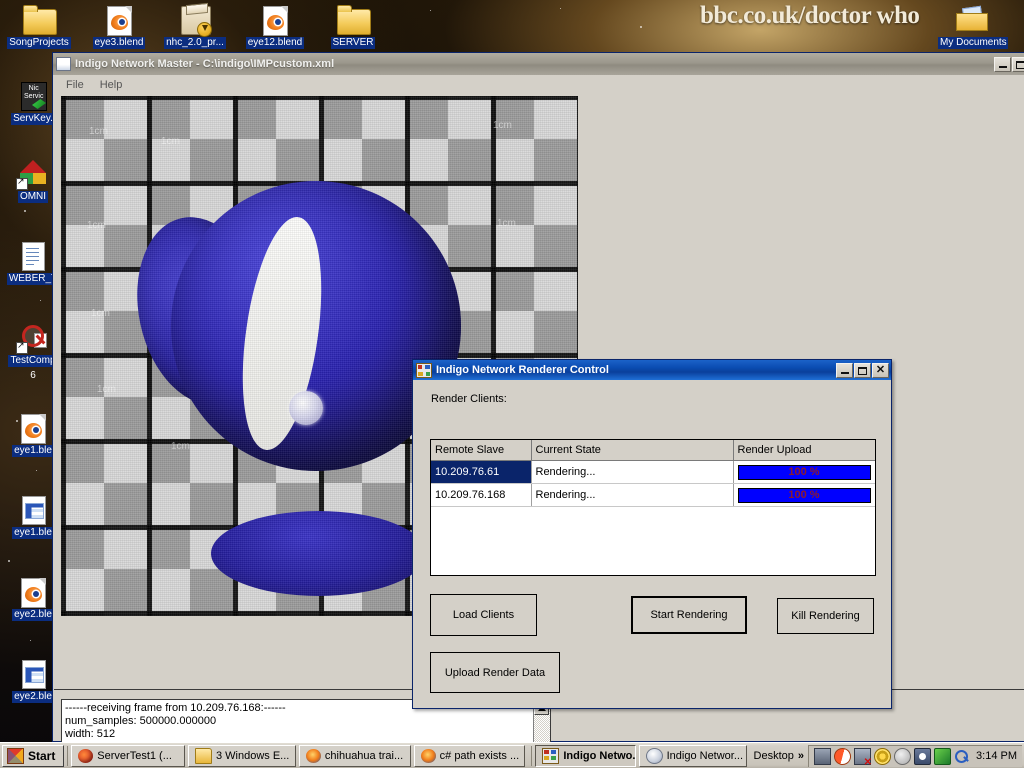 The image size is (1024, 768). I want to click on search-icon, so click(961, 756).